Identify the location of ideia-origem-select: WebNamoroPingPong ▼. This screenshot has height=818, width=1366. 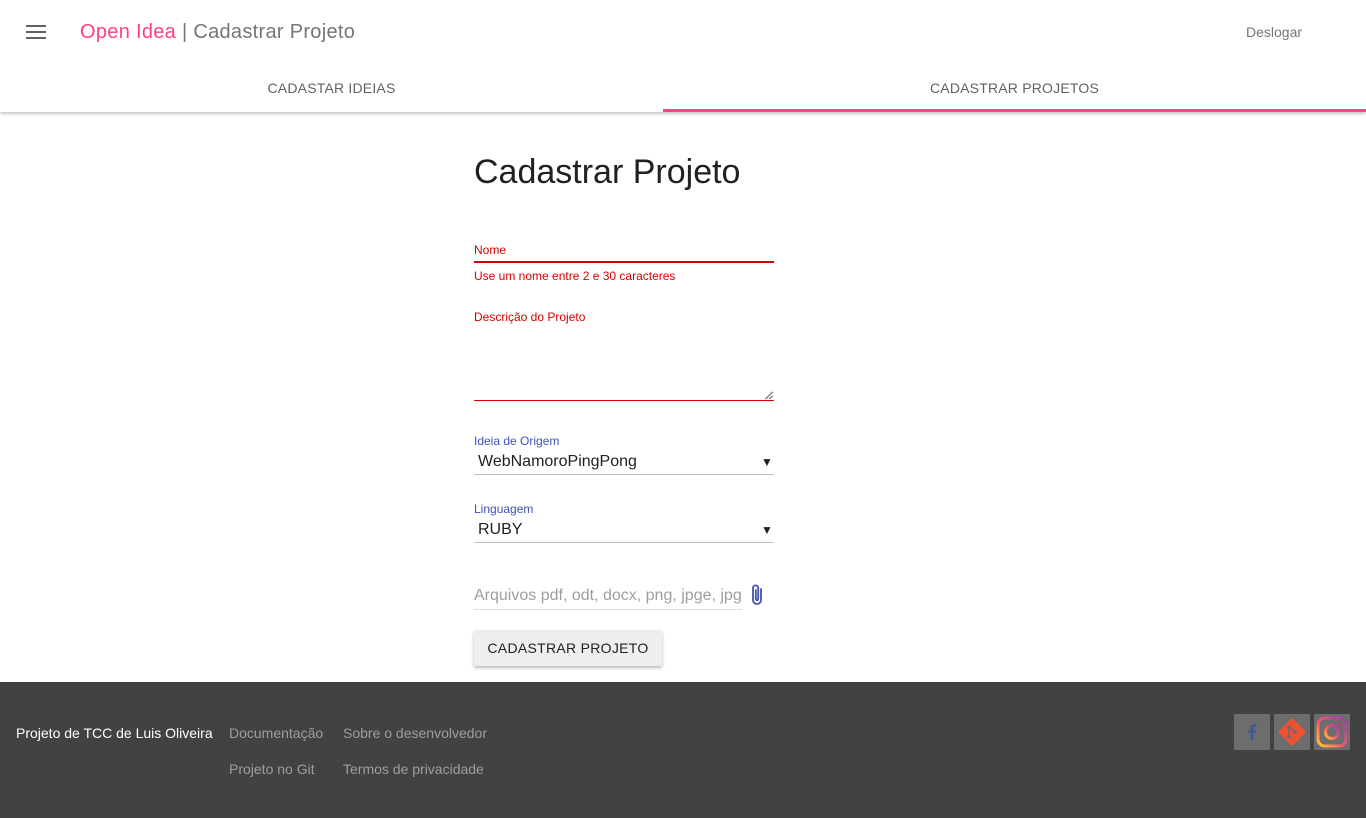
(624, 462).